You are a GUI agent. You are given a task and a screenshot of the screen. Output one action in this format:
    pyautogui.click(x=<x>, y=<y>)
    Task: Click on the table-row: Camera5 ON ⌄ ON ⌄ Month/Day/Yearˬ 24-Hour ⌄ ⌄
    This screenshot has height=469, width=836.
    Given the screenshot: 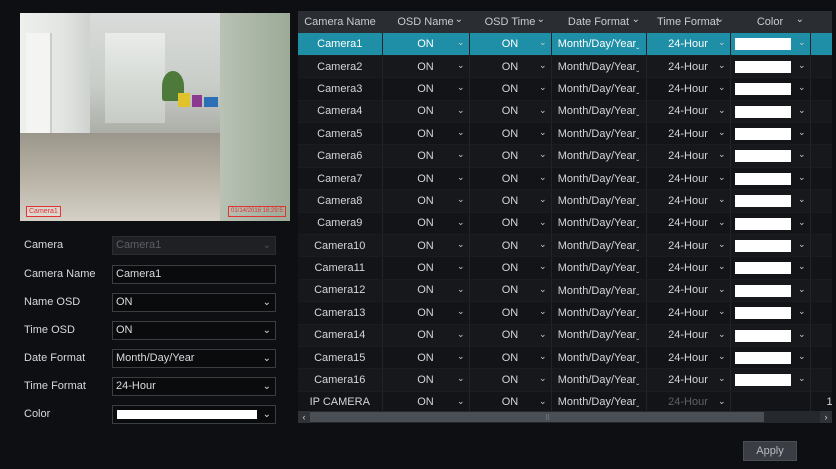 What is the action you would take?
    pyautogui.click(x=565, y=134)
    